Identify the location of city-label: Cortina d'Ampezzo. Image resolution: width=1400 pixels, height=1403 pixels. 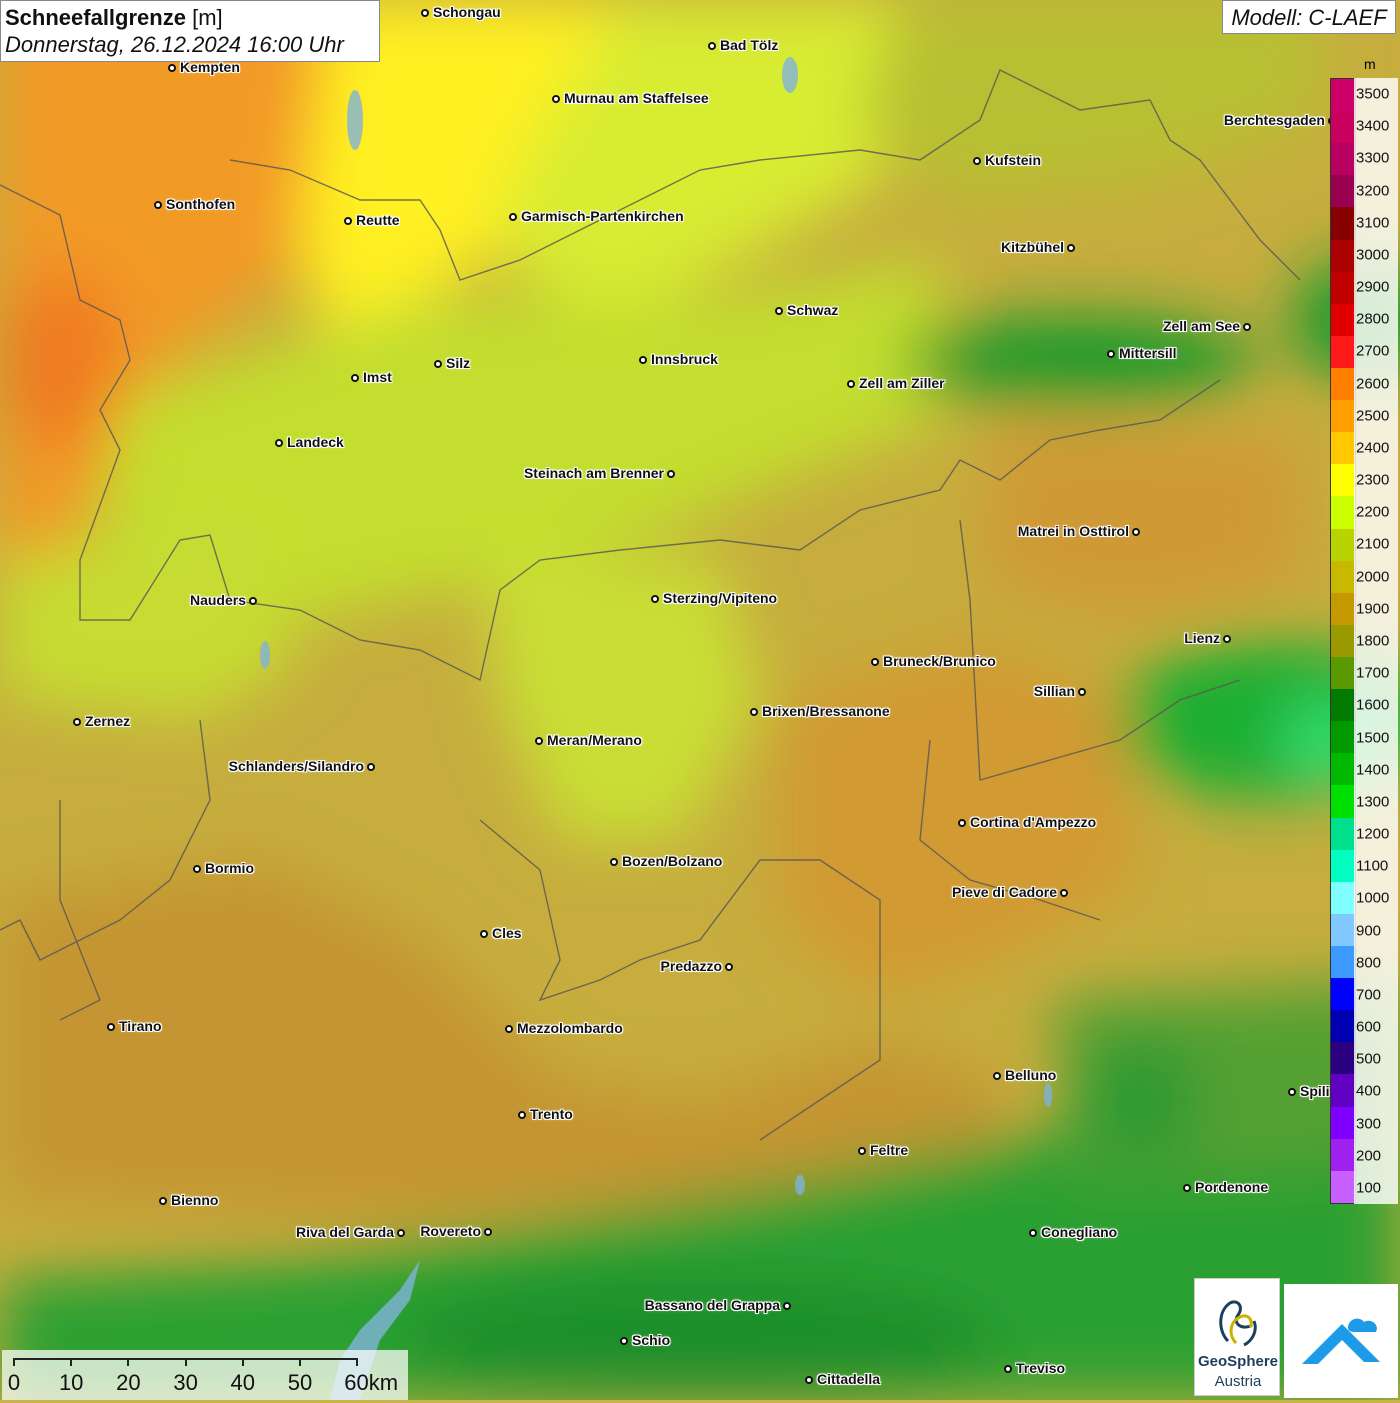
(1033, 822).